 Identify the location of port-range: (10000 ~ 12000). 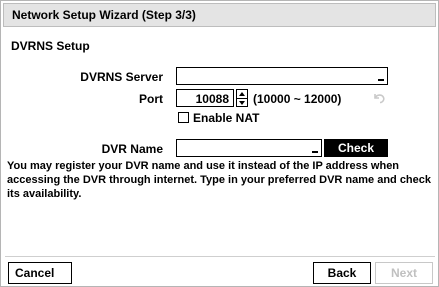
(297, 99).